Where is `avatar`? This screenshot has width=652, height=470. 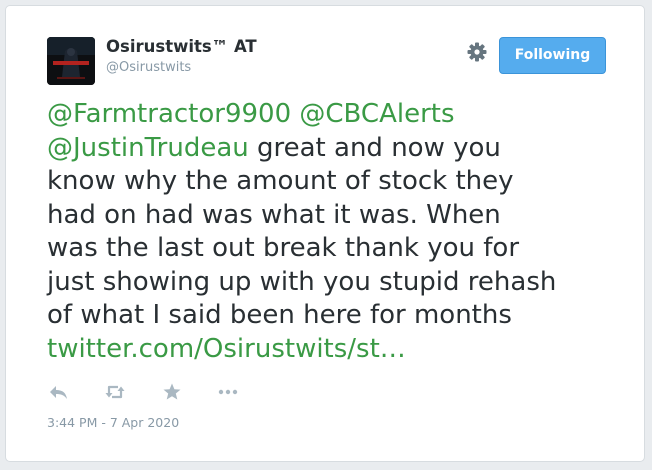 avatar is located at coordinates (71, 61).